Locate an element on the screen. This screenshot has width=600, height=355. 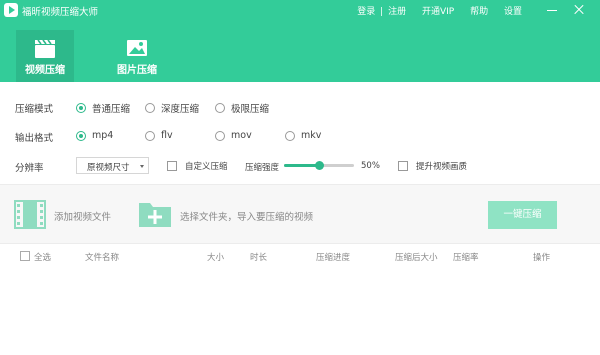
enhance-quality-checkbox: 提升视频画质 is located at coordinates (432, 166).